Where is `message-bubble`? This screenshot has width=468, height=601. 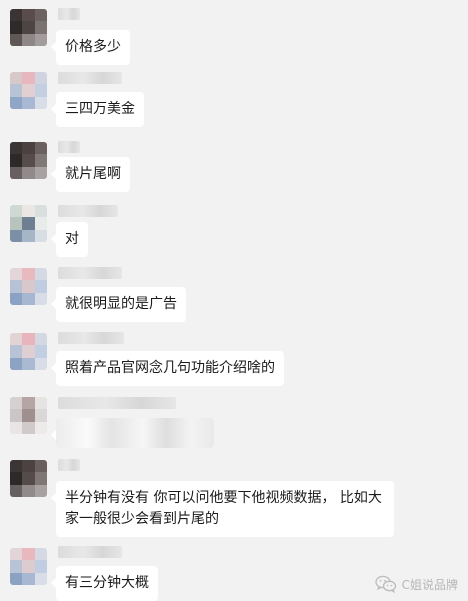 message-bubble is located at coordinates (132, 433).